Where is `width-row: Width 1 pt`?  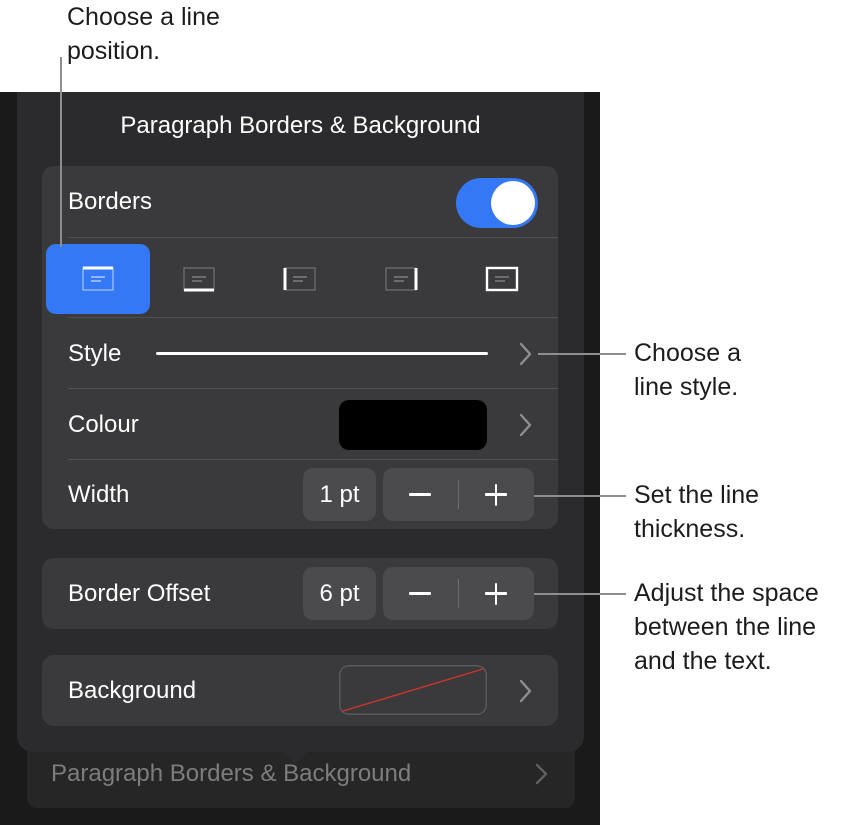 width-row: Width 1 pt is located at coordinates (300, 494).